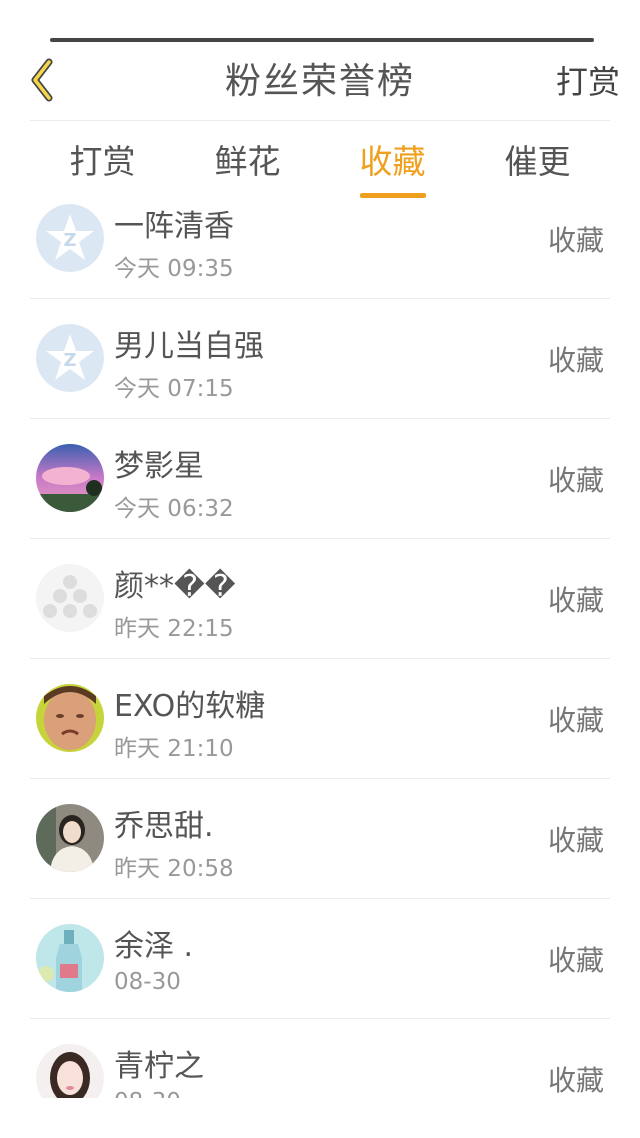  I want to click on fan-time: 今天 09:35, so click(174, 269).